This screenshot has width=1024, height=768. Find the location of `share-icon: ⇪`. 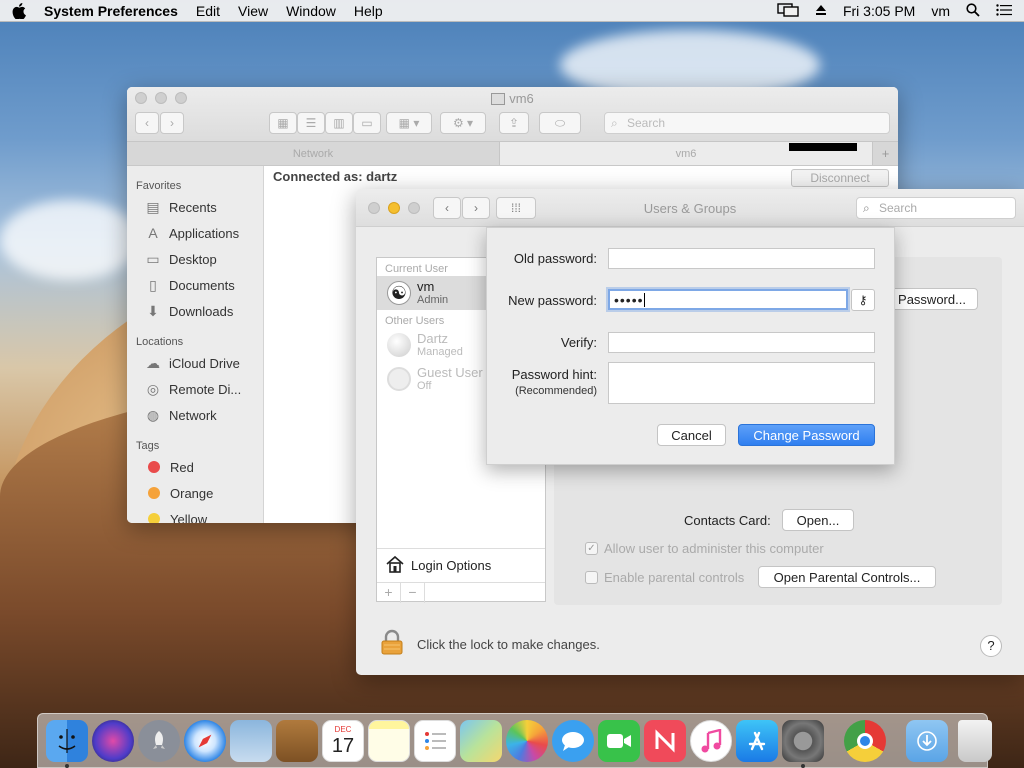

share-icon: ⇪ is located at coordinates (514, 123).